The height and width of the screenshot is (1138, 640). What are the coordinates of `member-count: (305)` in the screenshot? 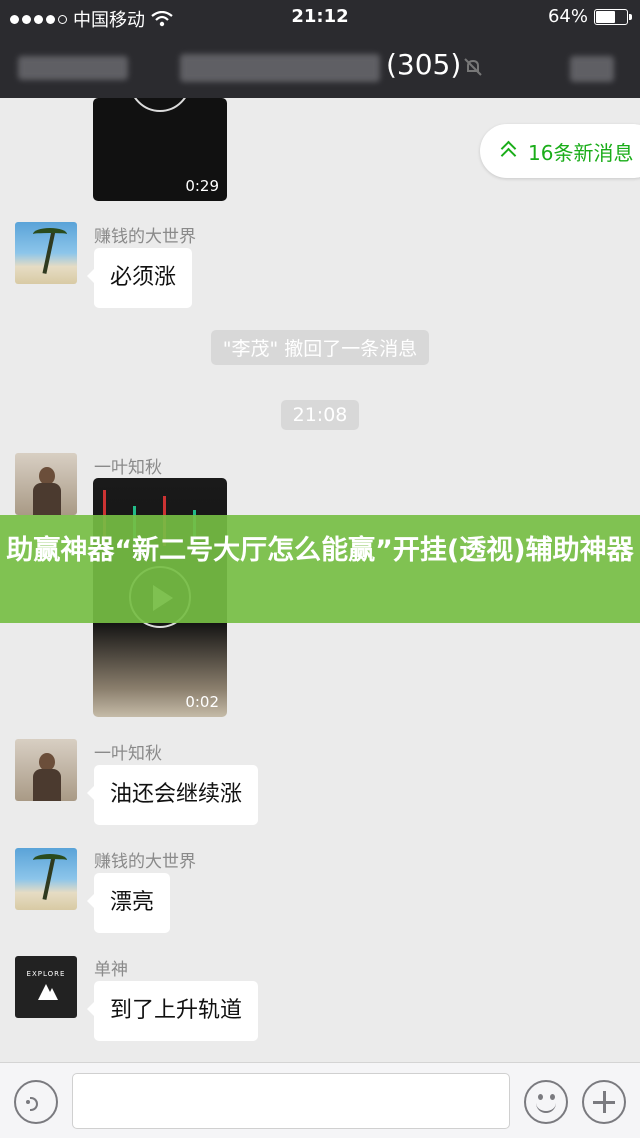 It's located at (424, 64).